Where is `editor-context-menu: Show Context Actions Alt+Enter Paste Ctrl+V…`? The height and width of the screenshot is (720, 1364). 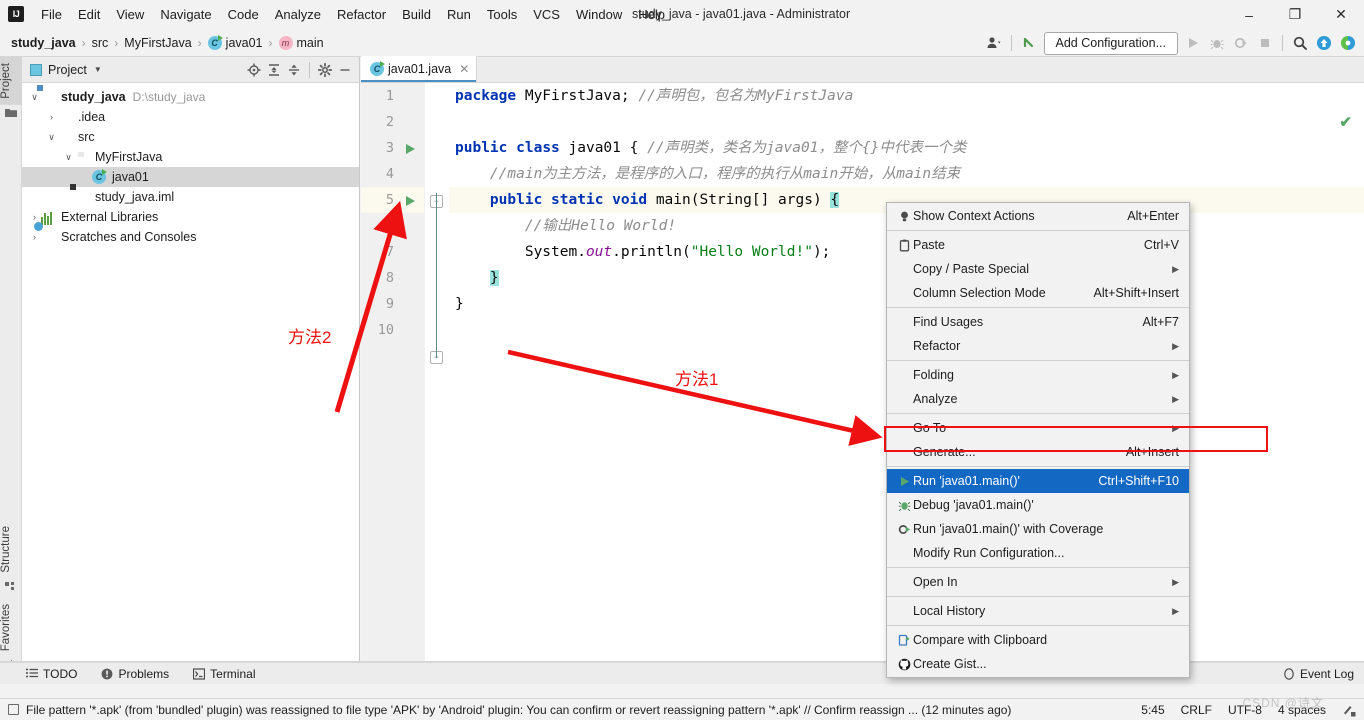 editor-context-menu: Show Context Actions Alt+Enter Paste Ctrl+V… is located at coordinates (1038, 440).